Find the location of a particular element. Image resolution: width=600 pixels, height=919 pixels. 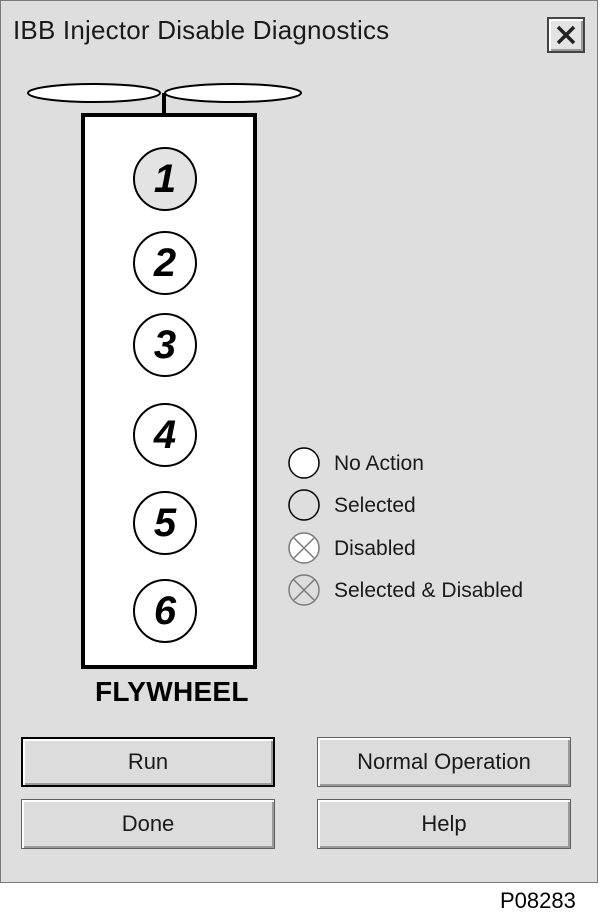

cylinder-3-label: 3 is located at coordinates (165, 345).